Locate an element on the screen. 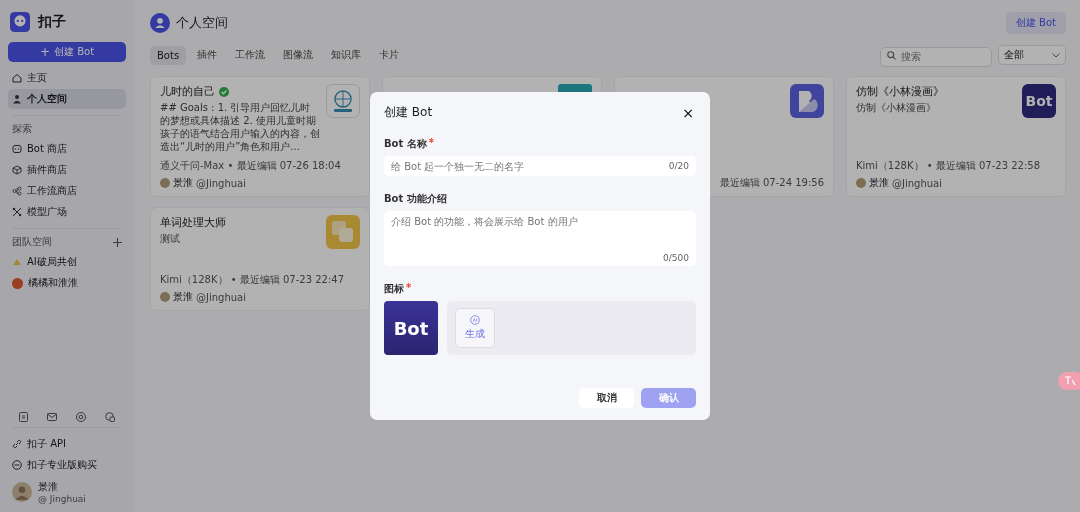  nav-item: 工作流商店 is located at coordinates (67, 191).